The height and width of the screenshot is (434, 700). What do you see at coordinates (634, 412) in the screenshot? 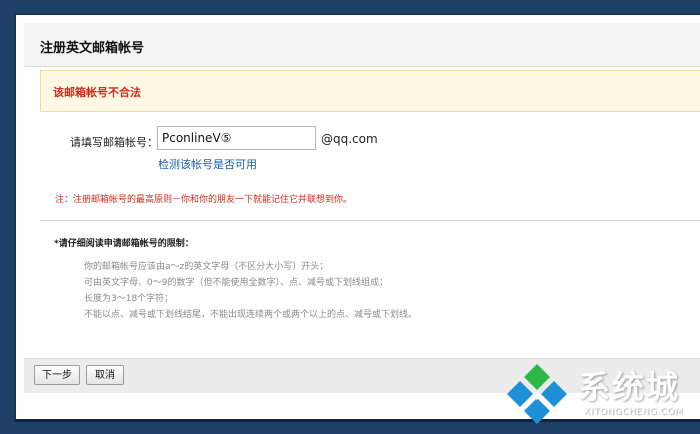
I see `watermark-url: XITONGCHENG.COM` at bounding box center [634, 412].